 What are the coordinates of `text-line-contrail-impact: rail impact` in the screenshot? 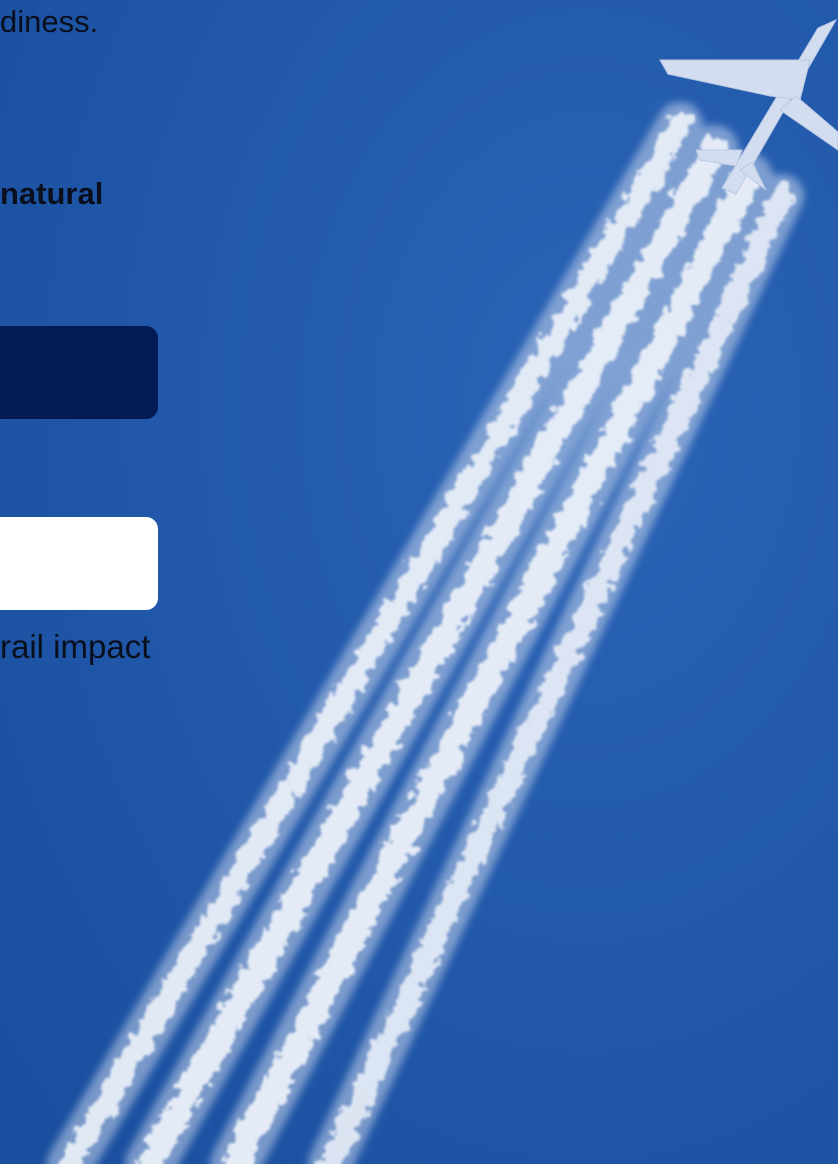 It's located at (75, 646).